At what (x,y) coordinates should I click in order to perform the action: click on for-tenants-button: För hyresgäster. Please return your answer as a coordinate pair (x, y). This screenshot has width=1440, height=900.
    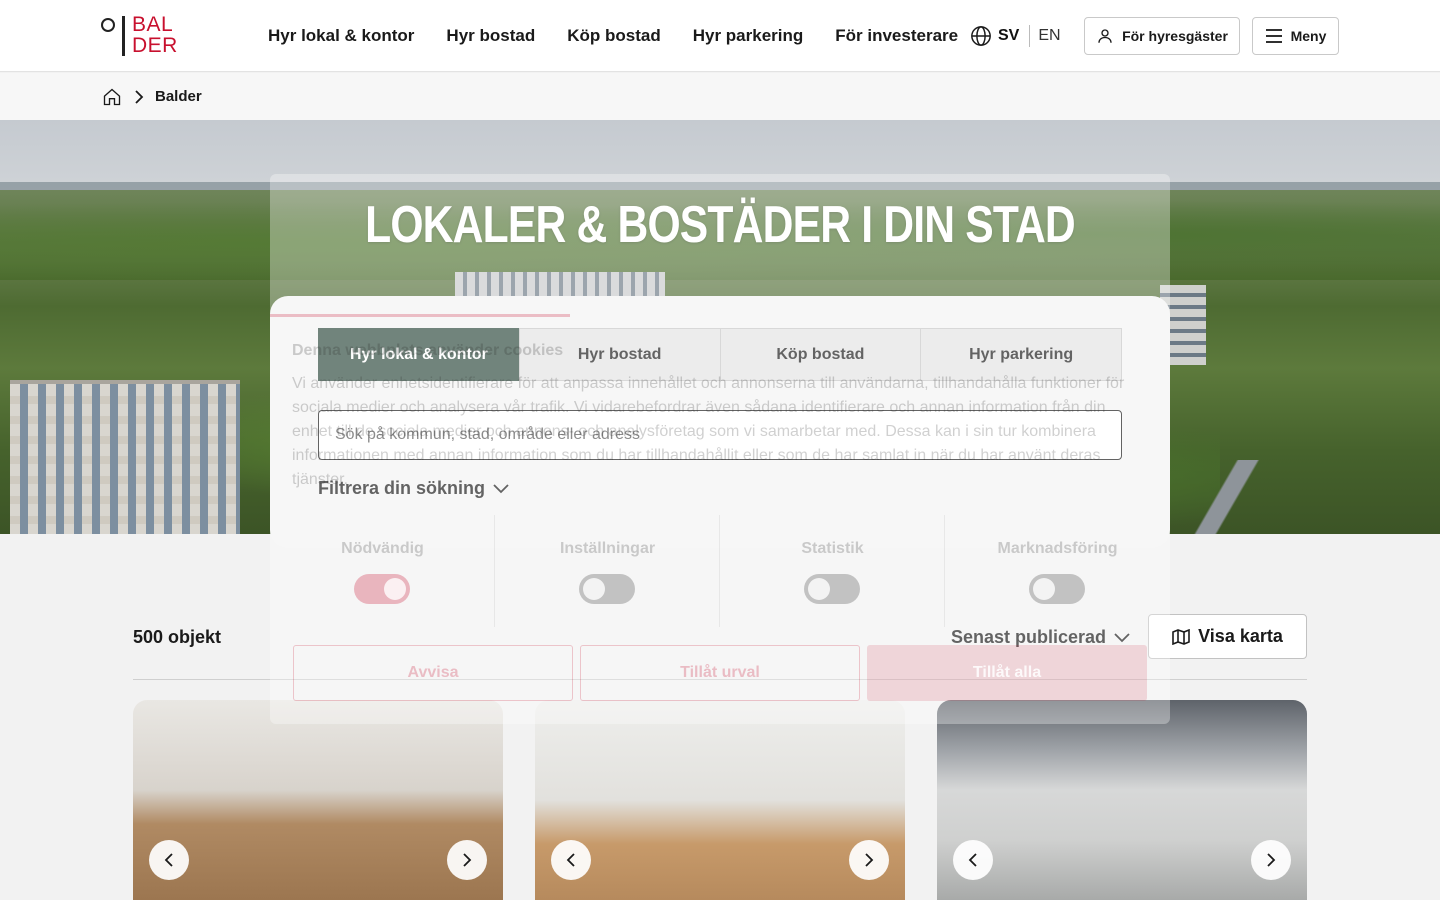
    Looking at the image, I should click on (1162, 36).